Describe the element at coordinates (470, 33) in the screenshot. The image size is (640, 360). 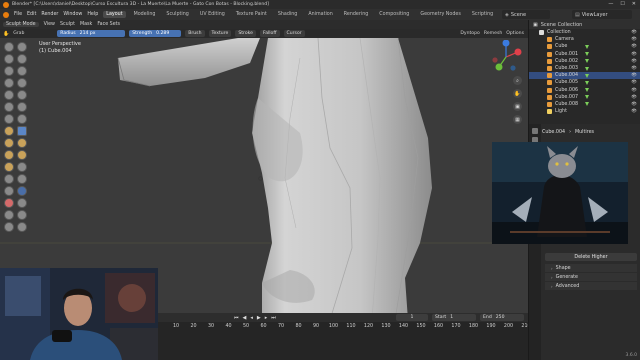
I see `dyntopo-toggle: Dyntopo` at that location.